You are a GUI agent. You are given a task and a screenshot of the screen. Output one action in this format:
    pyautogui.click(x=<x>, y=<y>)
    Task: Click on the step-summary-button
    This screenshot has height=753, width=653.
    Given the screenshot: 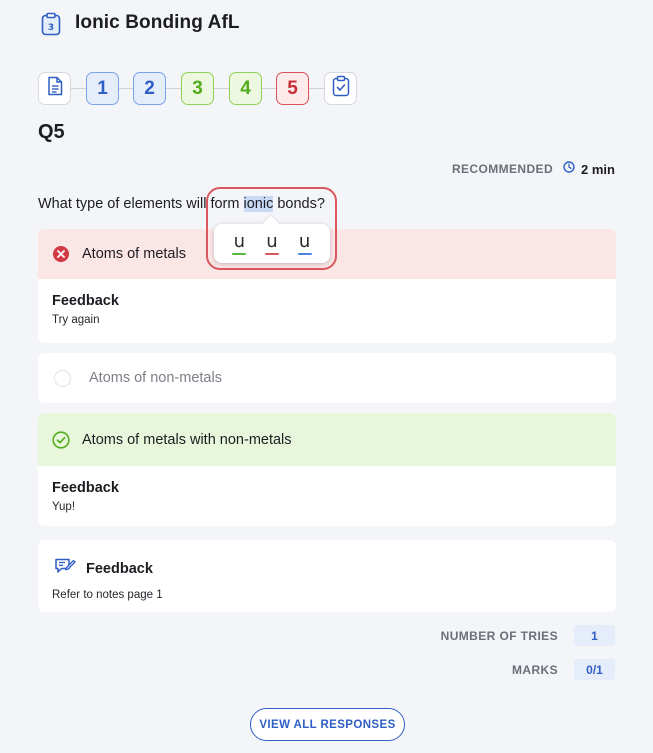 What is the action you would take?
    pyautogui.click(x=340, y=88)
    